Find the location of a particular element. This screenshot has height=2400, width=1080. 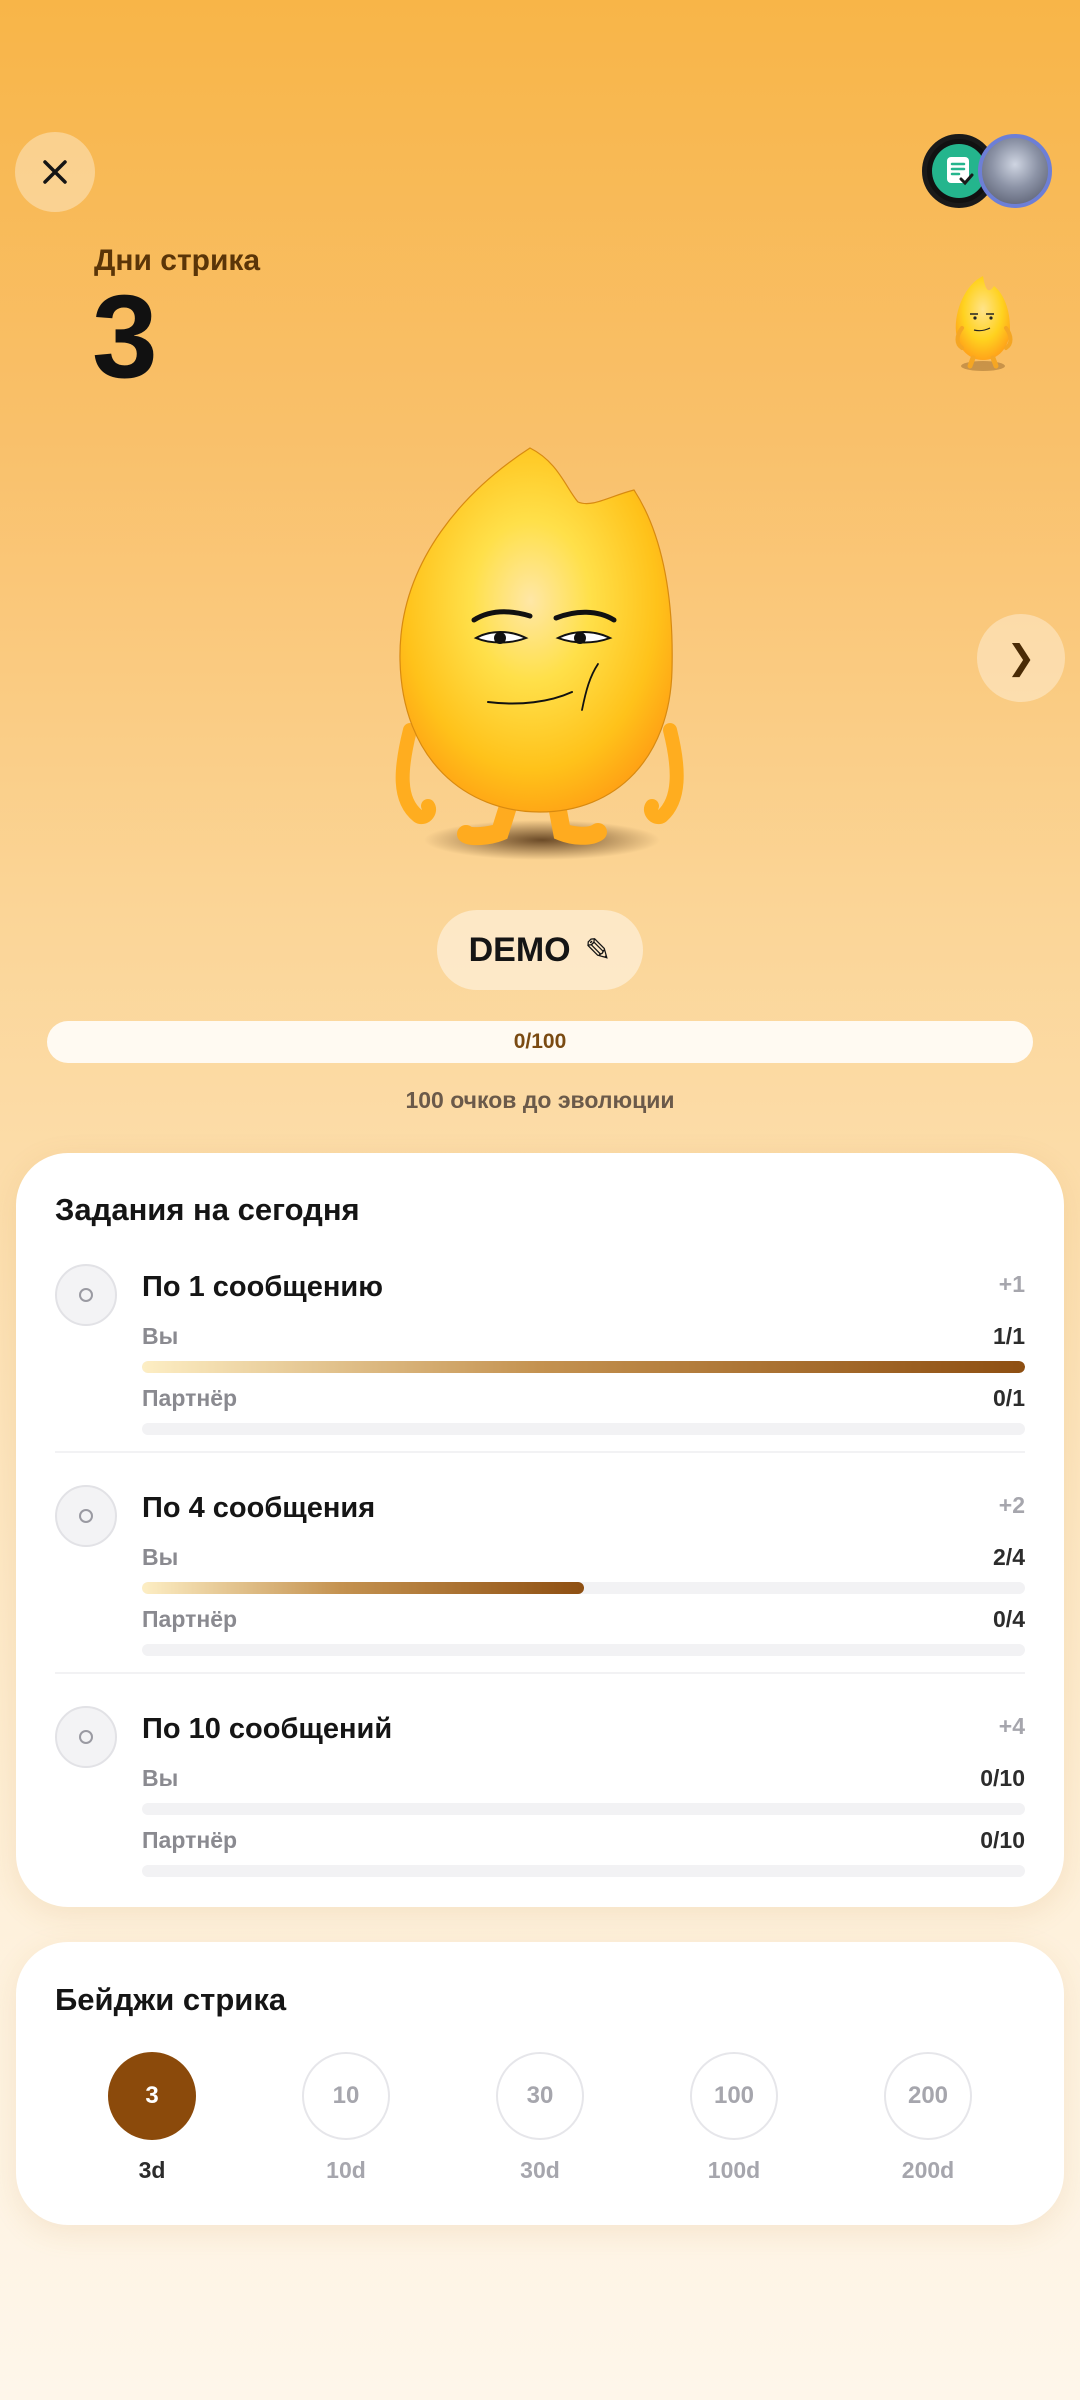

task-title: По 4 сообщения is located at coordinates (259, 1508).